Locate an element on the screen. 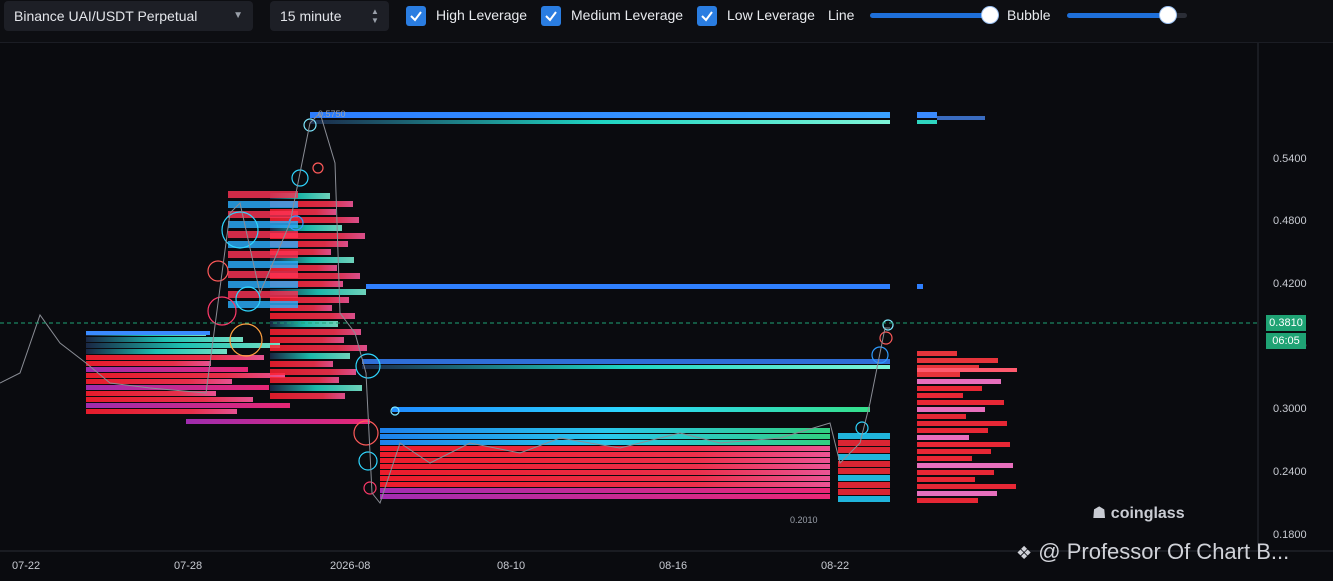 This screenshot has width=1333, height=581. low-leverage-checkbox is located at coordinates (707, 16).